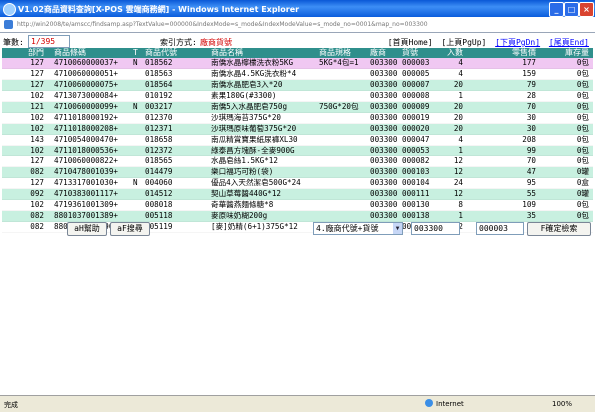  What do you see at coordinates (86, 117) in the screenshot?
I see `table-cell: 4711018000192+` at bounding box center [86, 117].